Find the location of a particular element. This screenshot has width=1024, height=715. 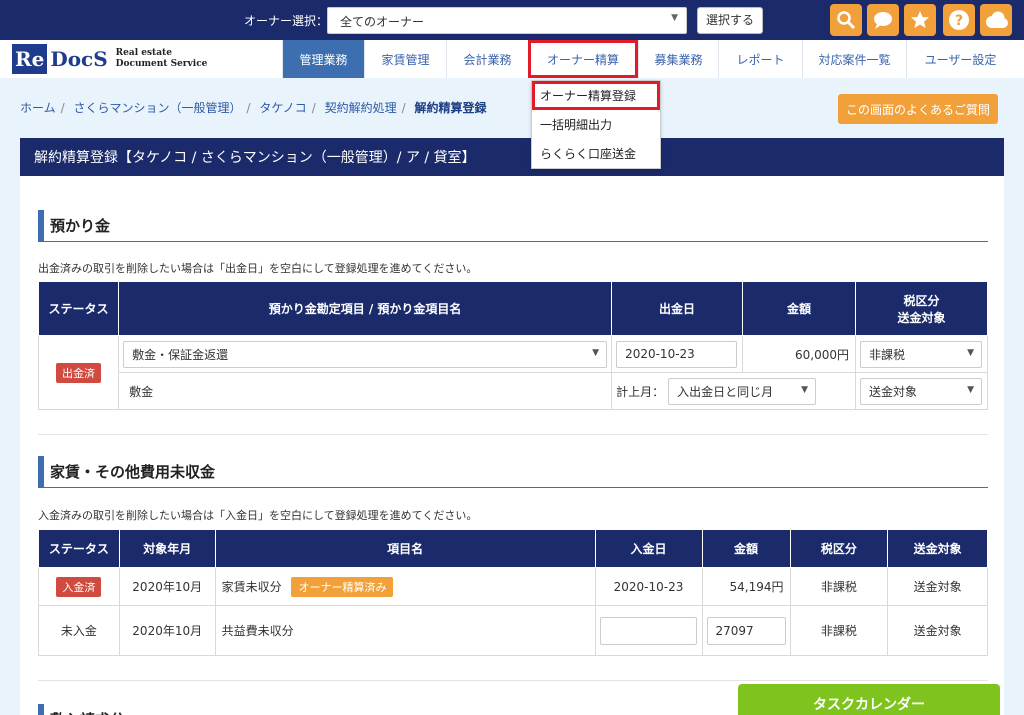

table-row: 出金済 敷金・保証金返還 ▼ 2020-10-23 60,000円 非課税 ▼ is located at coordinates (513, 372).